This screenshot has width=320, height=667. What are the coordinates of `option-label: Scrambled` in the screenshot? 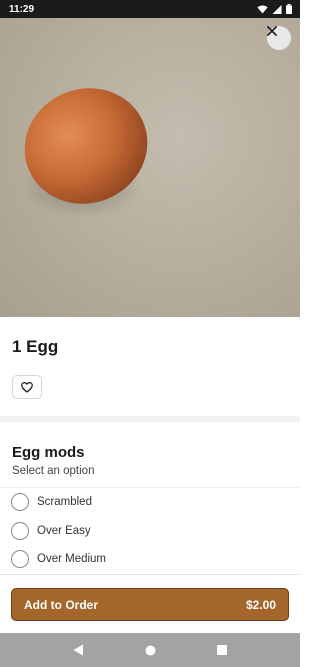 It's located at (64, 502).